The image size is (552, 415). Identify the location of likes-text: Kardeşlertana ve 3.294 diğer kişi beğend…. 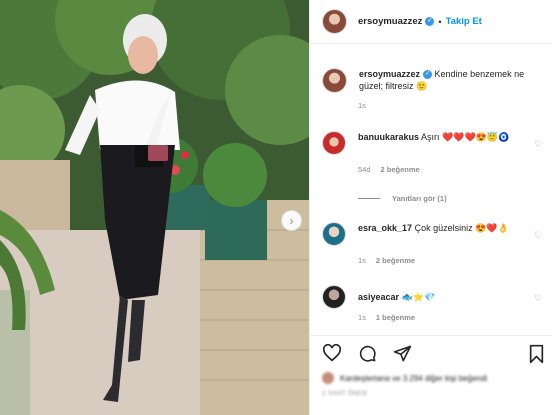
(413, 378).